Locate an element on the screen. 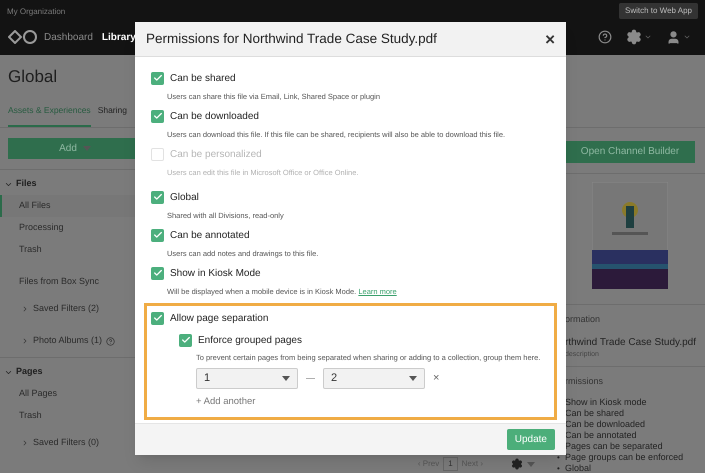  page-select: 2 is located at coordinates (374, 378).